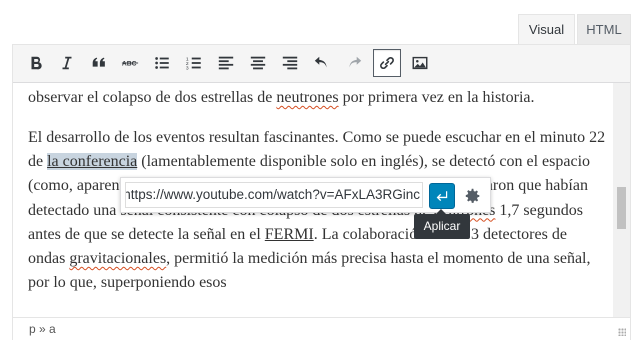 The image size is (642, 350). I want to click on element-path: p » a, so click(42, 329).